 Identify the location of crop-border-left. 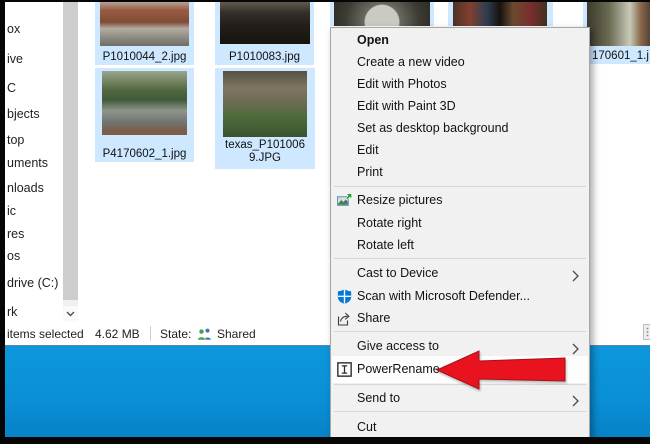
(2, 222).